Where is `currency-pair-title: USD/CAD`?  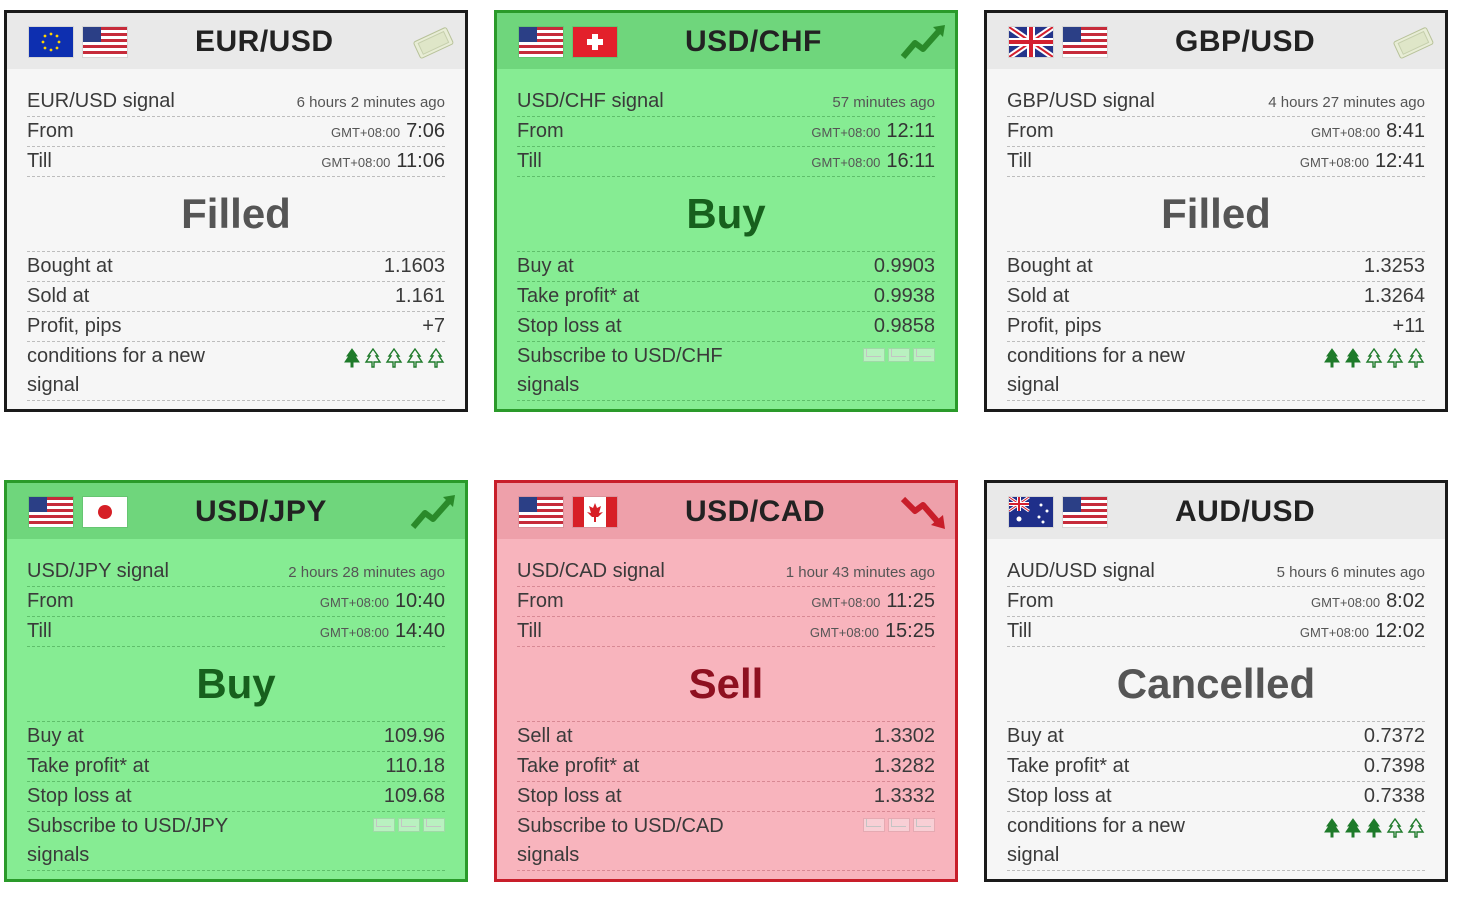
currency-pair-title: USD/CAD is located at coordinates (755, 511).